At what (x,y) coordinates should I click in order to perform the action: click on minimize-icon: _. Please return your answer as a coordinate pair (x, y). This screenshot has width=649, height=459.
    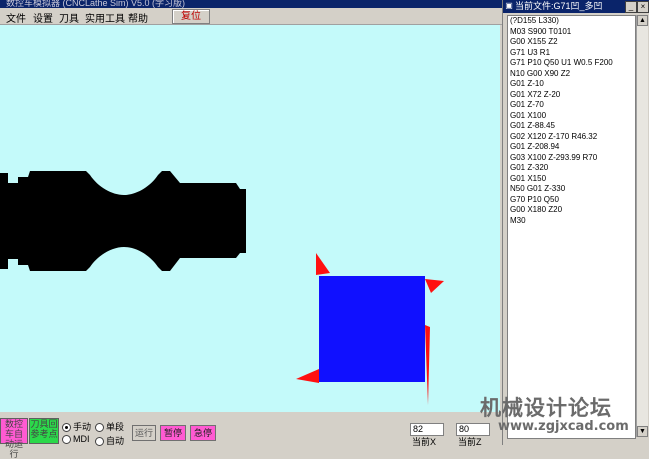
    Looking at the image, I should click on (631, 7).